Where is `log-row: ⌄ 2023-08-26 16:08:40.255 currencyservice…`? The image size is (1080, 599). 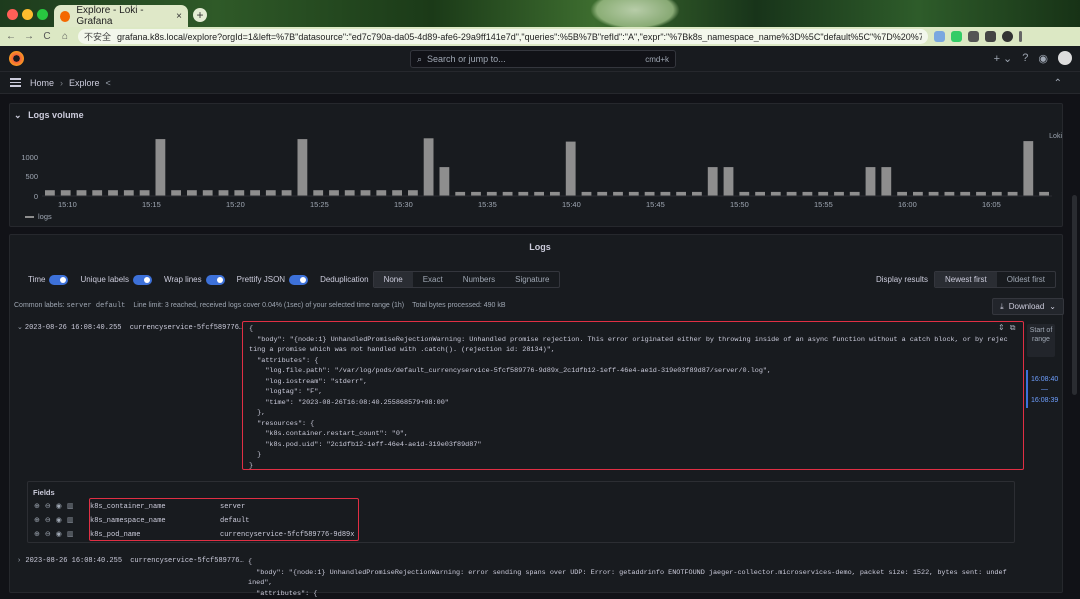 log-row: ⌄ 2023-08-26 16:08:40.255 currencyservice… is located at coordinates (130, 327).